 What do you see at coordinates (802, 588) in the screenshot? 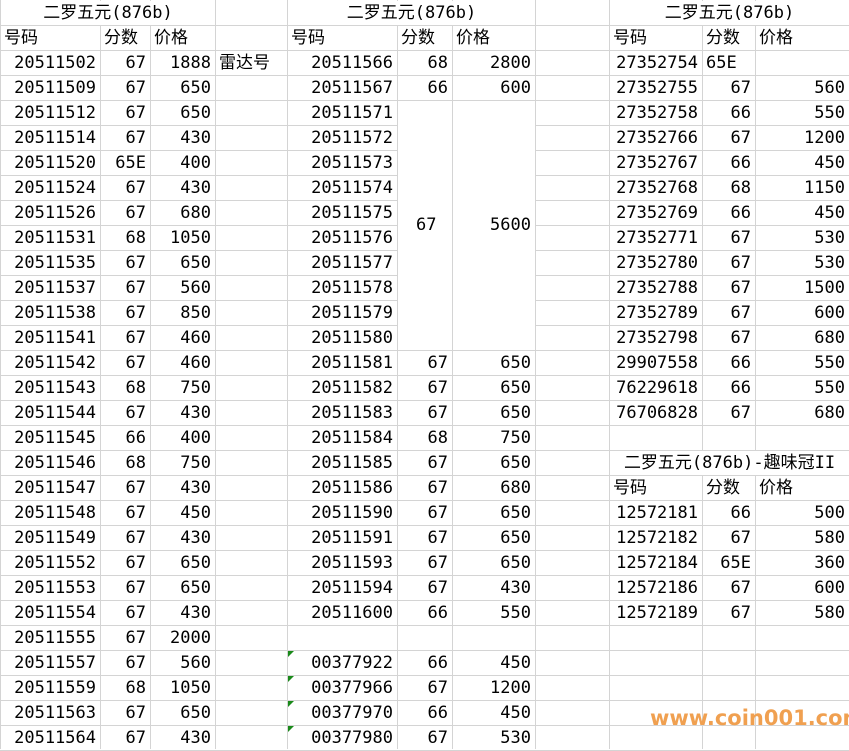
I see `price-cell: 600` at bounding box center [802, 588].